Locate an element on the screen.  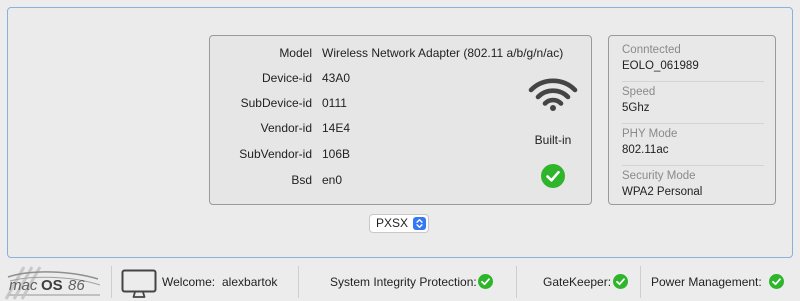
username: alexbartok is located at coordinates (250, 282).